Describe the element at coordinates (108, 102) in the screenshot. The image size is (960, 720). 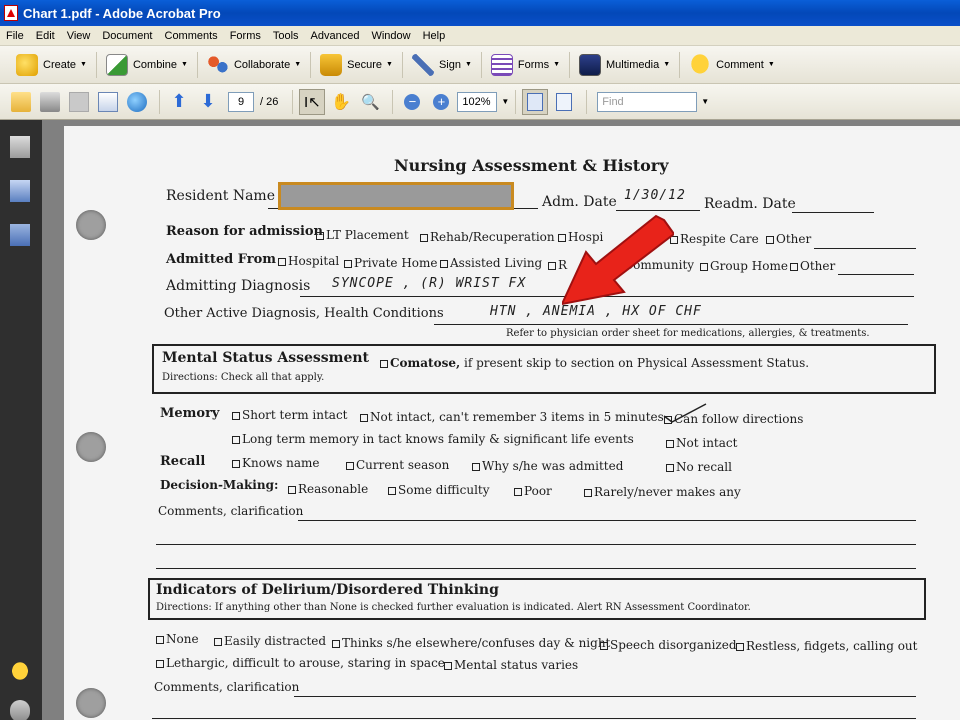
I see `email-button` at that location.